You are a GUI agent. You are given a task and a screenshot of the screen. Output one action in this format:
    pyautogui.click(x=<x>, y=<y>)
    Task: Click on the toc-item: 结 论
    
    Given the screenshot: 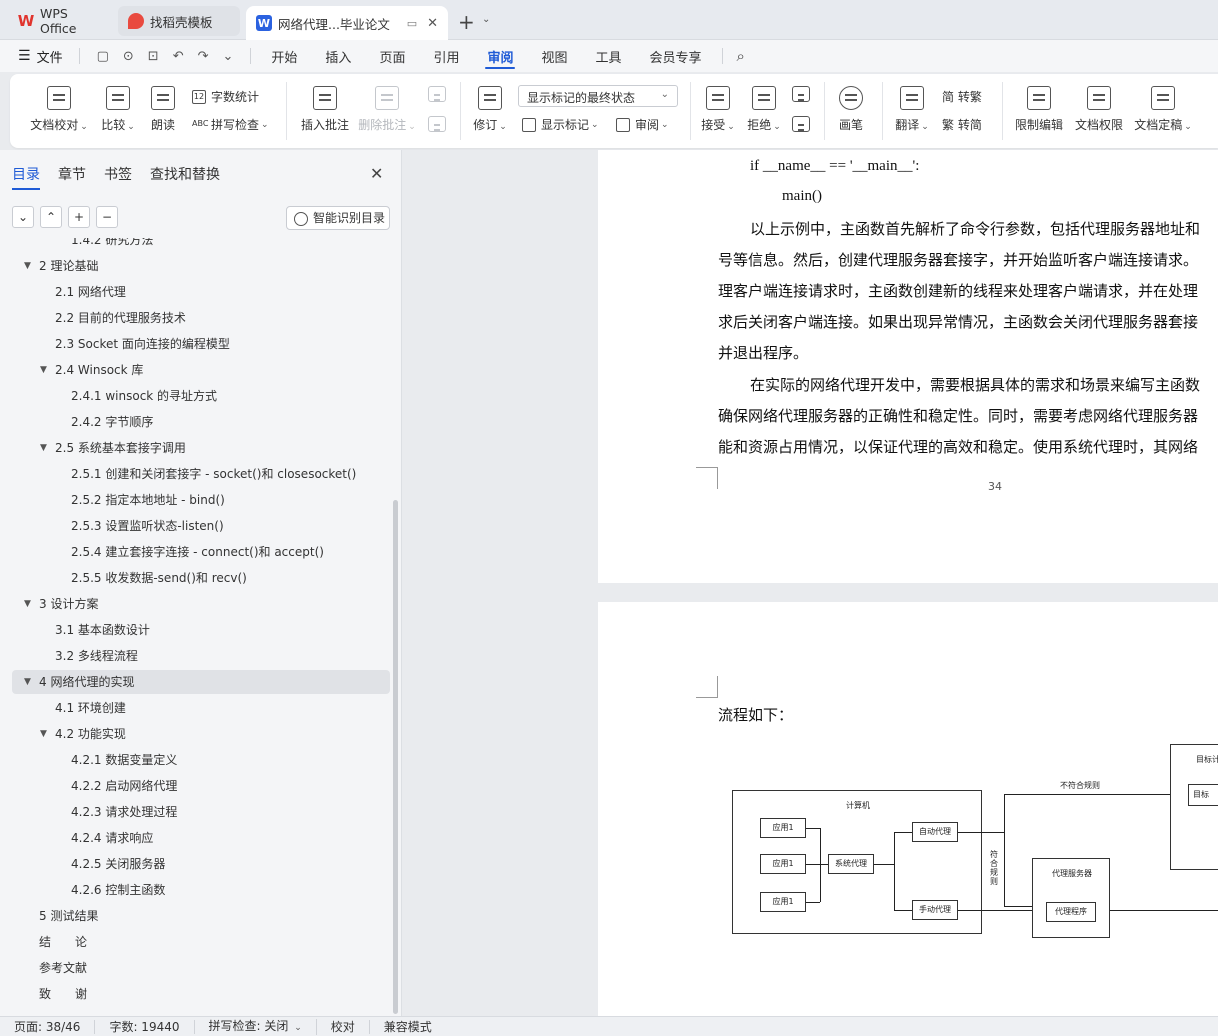 What is the action you would take?
    pyautogui.click(x=201, y=942)
    